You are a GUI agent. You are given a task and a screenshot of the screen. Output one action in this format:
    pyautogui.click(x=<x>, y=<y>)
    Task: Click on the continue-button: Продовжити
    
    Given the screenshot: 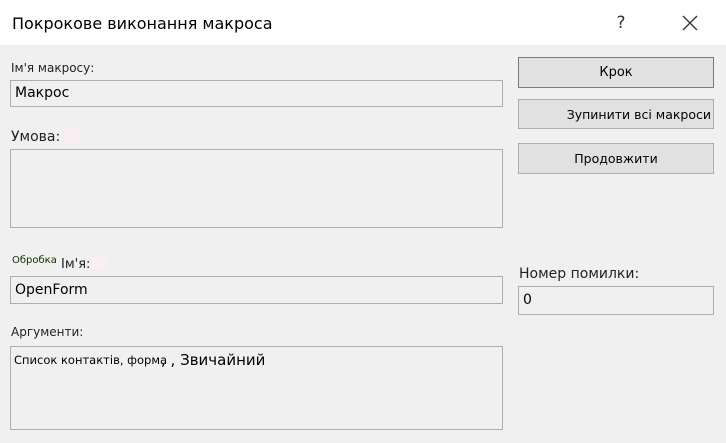 What is the action you would take?
    pyautogui.click(x=616, y=158)
    